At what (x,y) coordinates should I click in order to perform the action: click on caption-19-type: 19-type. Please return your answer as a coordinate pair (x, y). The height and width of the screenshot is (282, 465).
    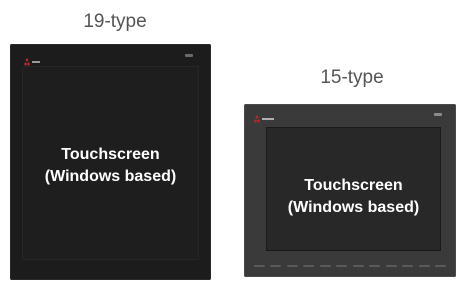
    Looking at the image, I should click on (115, 21).